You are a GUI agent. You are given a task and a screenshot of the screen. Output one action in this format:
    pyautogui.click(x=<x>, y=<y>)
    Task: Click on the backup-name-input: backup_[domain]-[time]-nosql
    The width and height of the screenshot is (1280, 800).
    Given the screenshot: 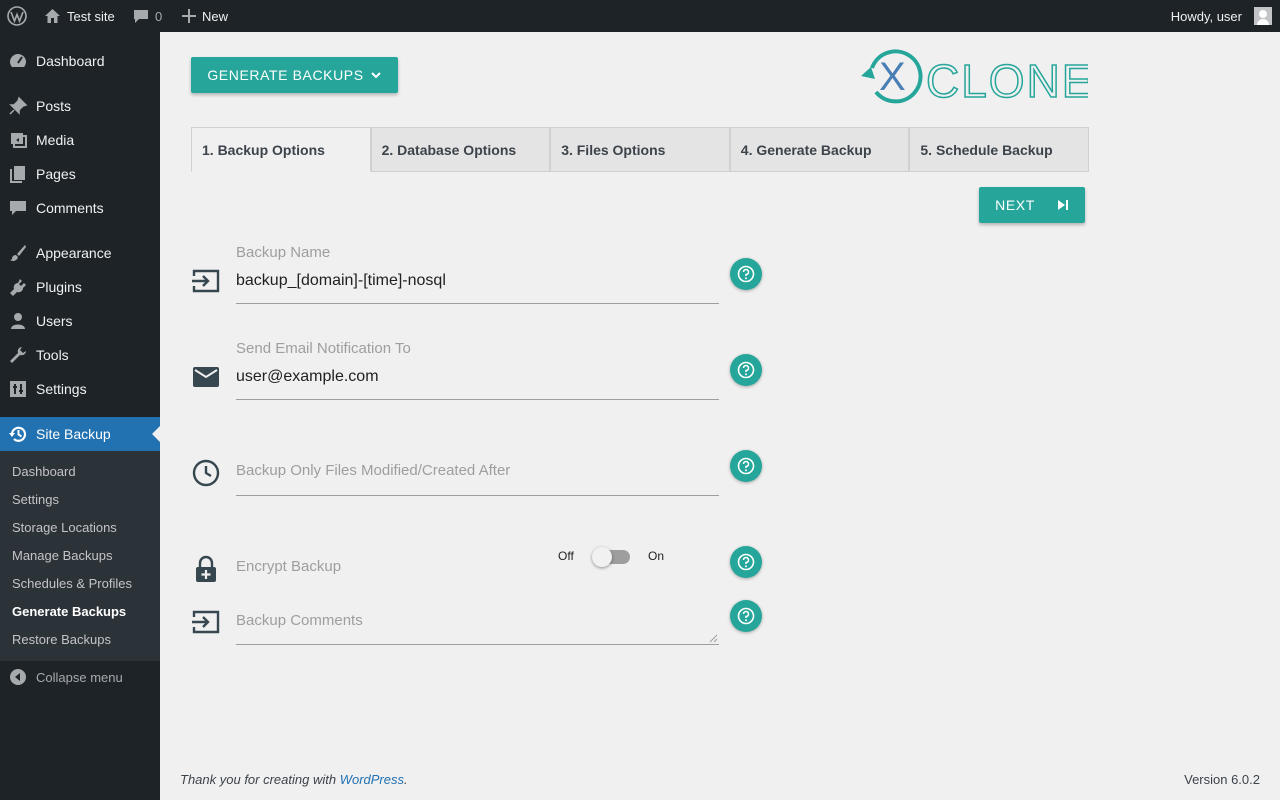 What is the action you would take?
    pyautogui.click(x=341, y=281)
    